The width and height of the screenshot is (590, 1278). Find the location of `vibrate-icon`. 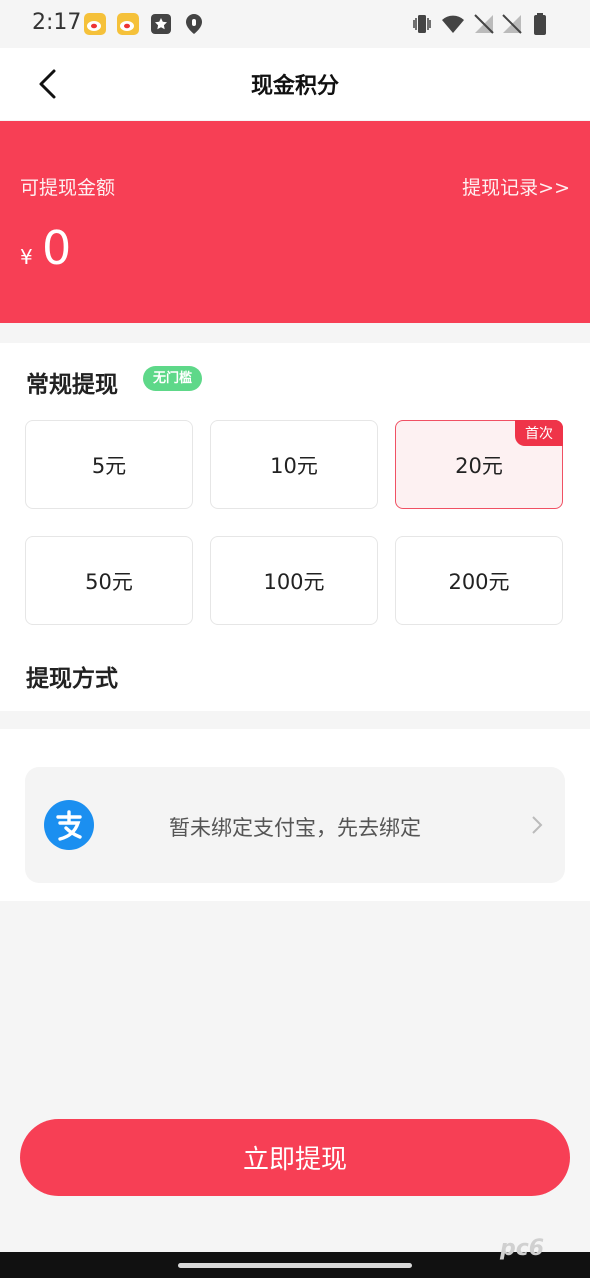

vibrate-icon is located at coordinates (422, 24).